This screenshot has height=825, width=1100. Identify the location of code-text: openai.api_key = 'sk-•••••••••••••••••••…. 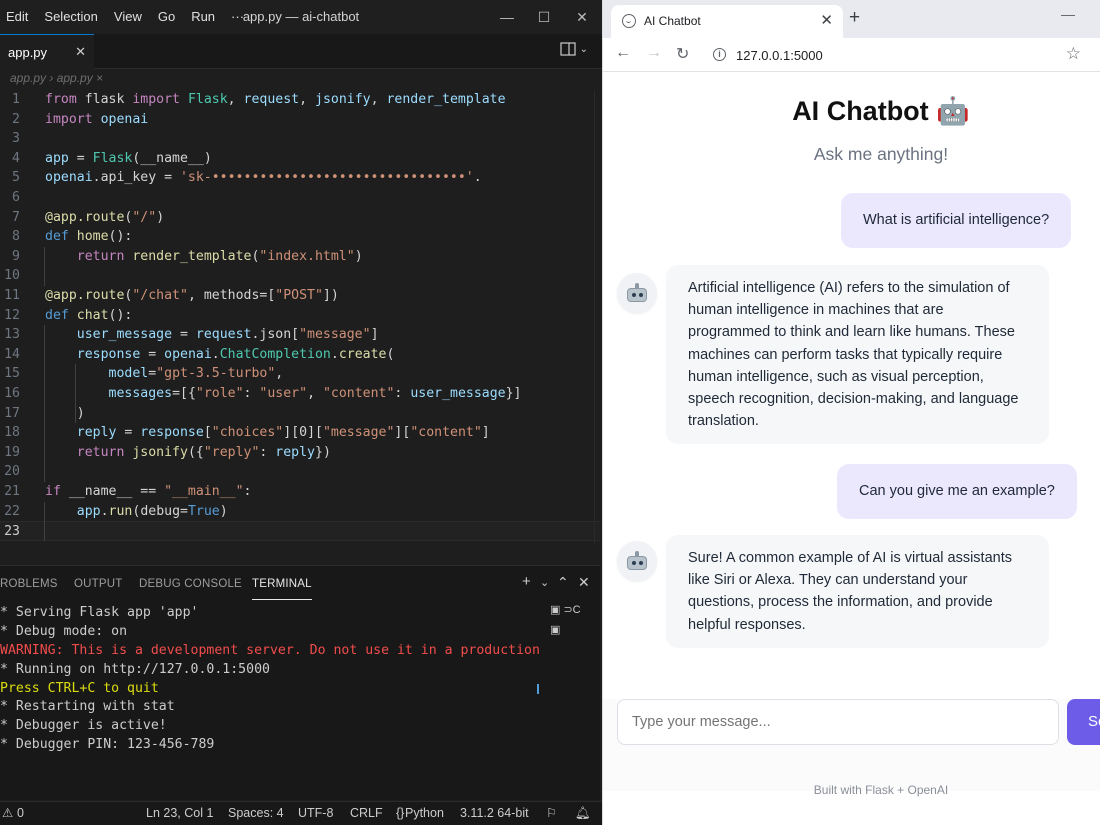
(263, 178).